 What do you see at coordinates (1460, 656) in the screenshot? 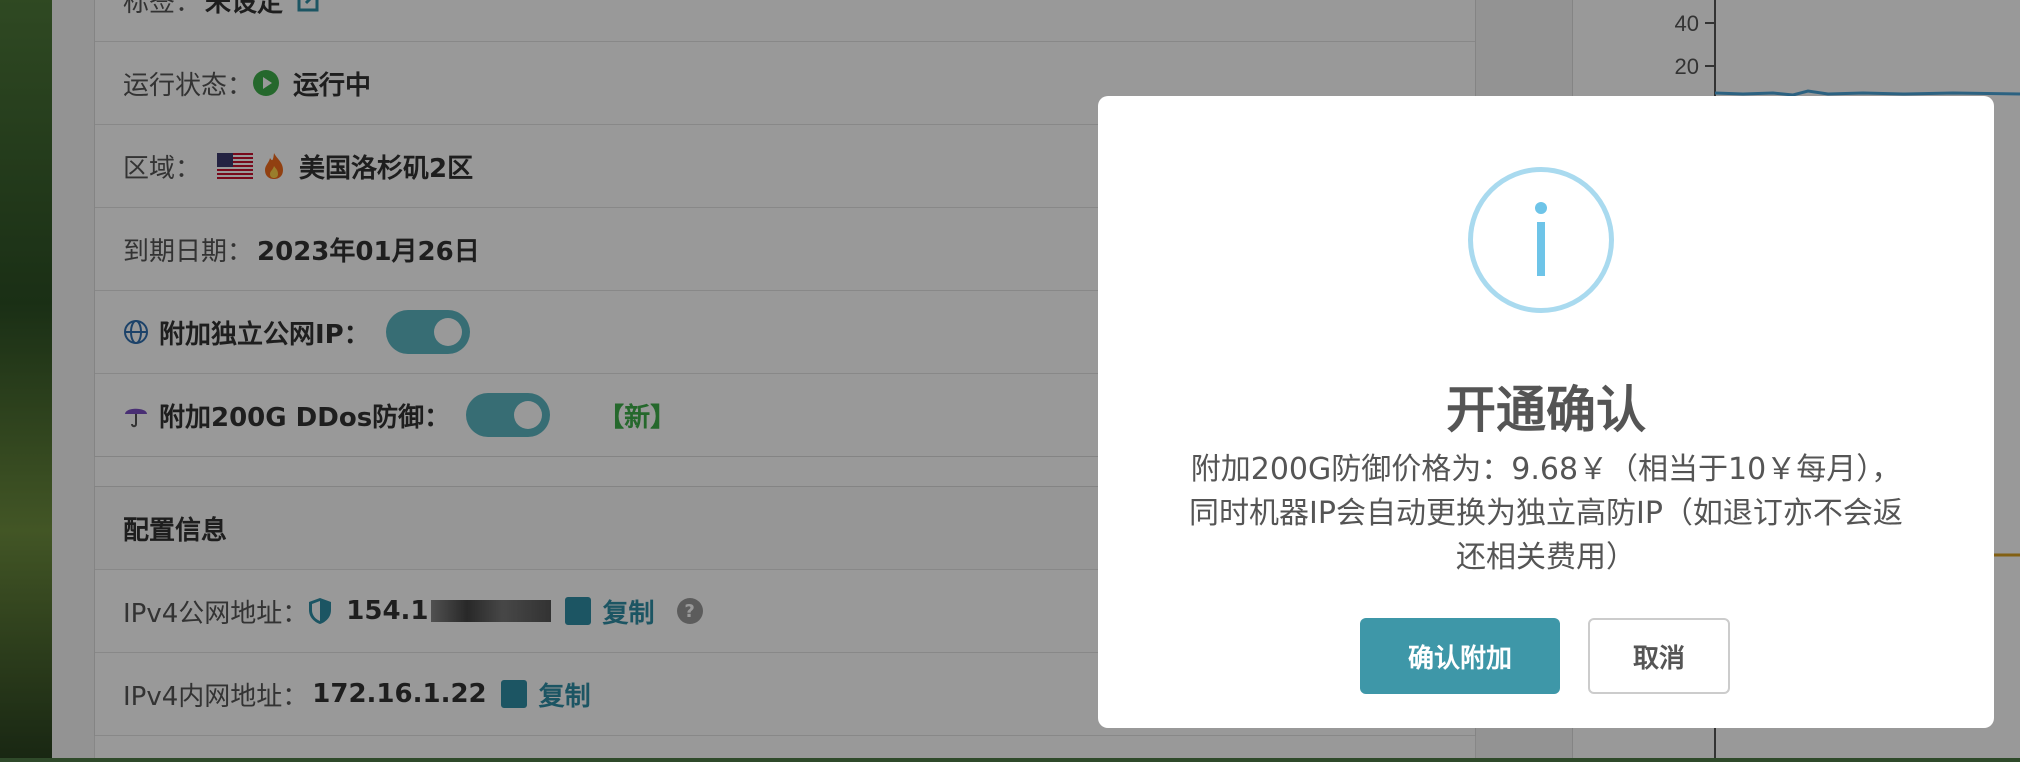
I see `confirm-add-button: 确认附加` at bounding box center [1460, 656].